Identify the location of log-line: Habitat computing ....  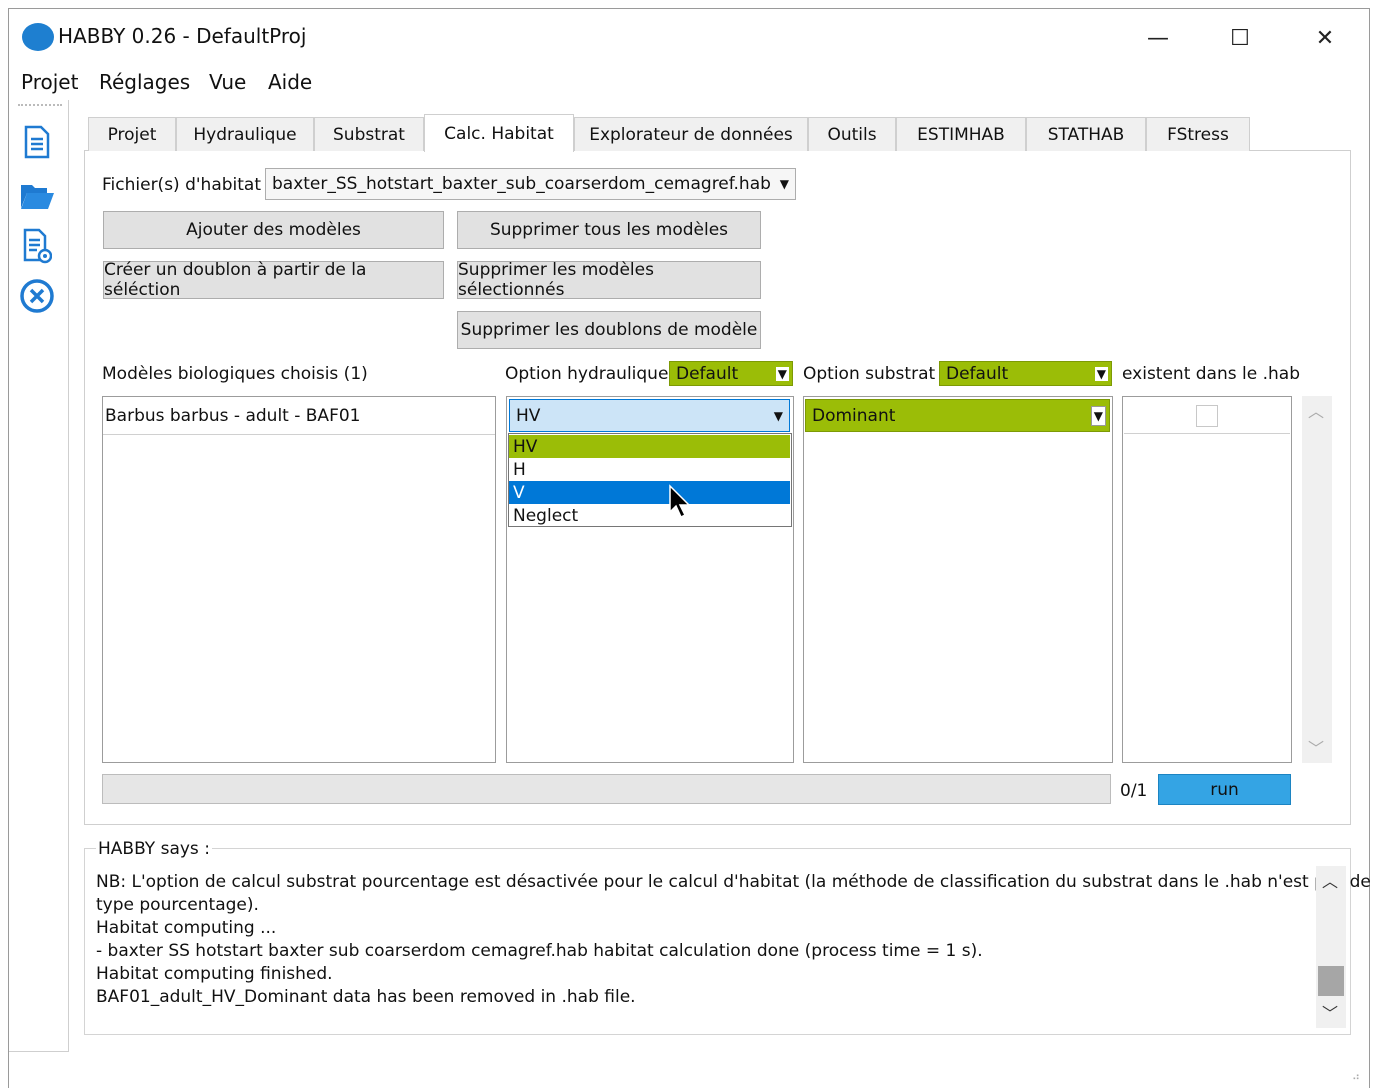
(186, 928).